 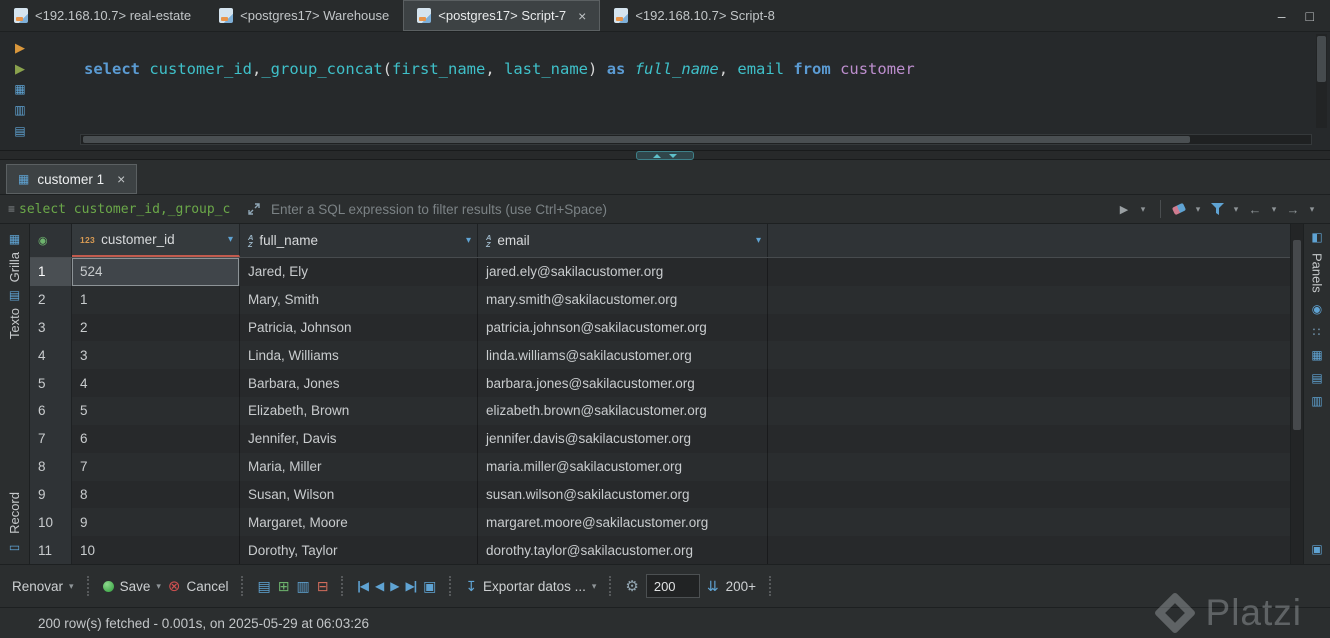 What do you see at coordinates (304, 15) in the screenshot?
I see `tab-warehouse: <postgres17> Warehouse` at bounding box center [304, 15].